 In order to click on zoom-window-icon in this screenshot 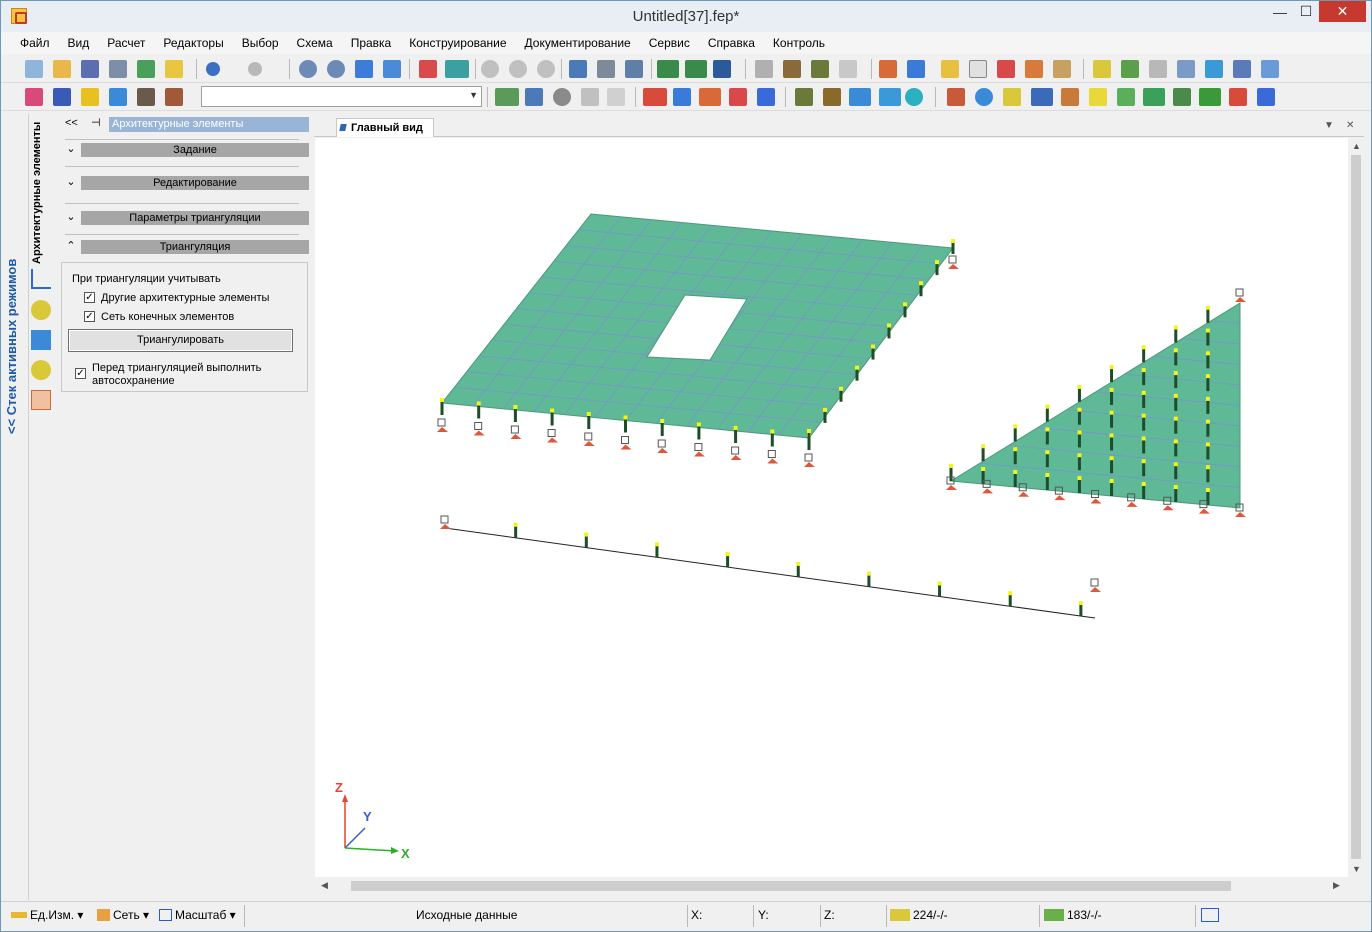, I will do `click(392, 69)`.